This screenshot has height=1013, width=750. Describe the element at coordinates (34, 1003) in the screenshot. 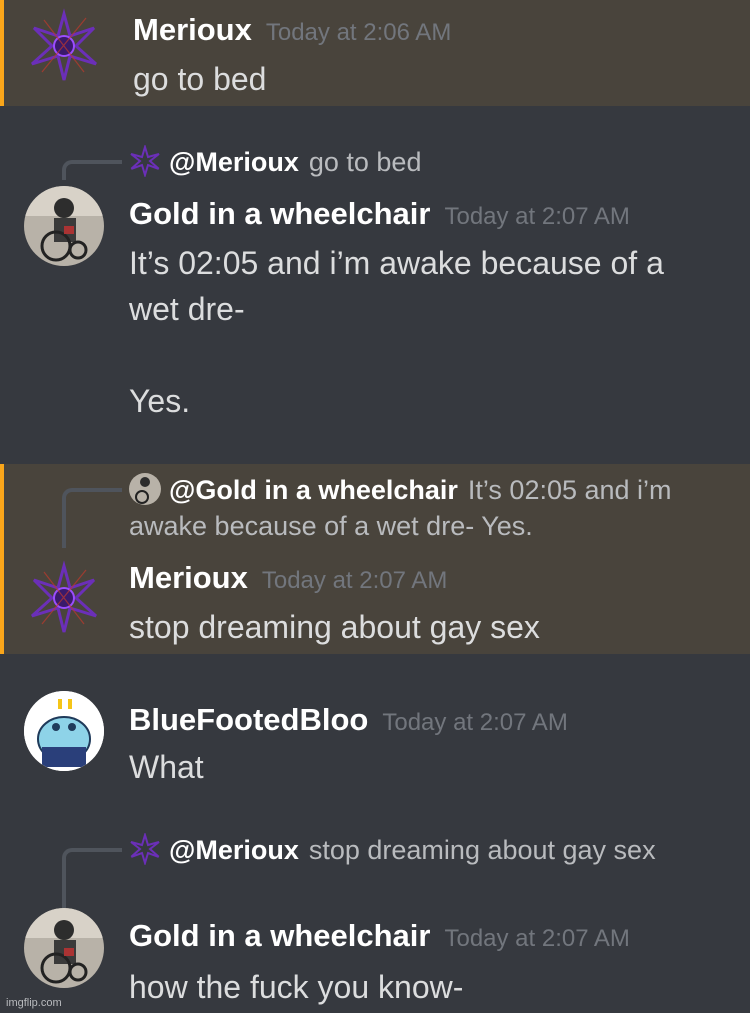

I see `watermark: imgflip.com` at that location.